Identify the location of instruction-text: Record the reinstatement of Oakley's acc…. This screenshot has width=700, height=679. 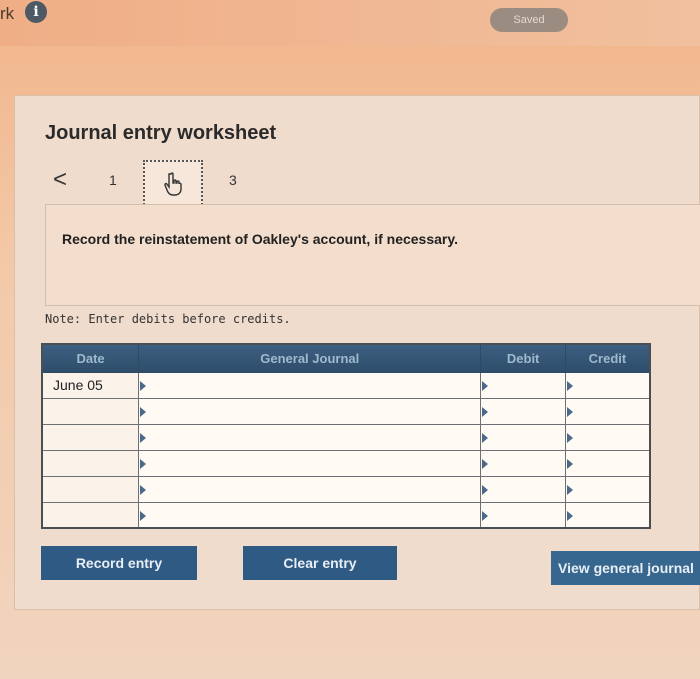
(260, 239).